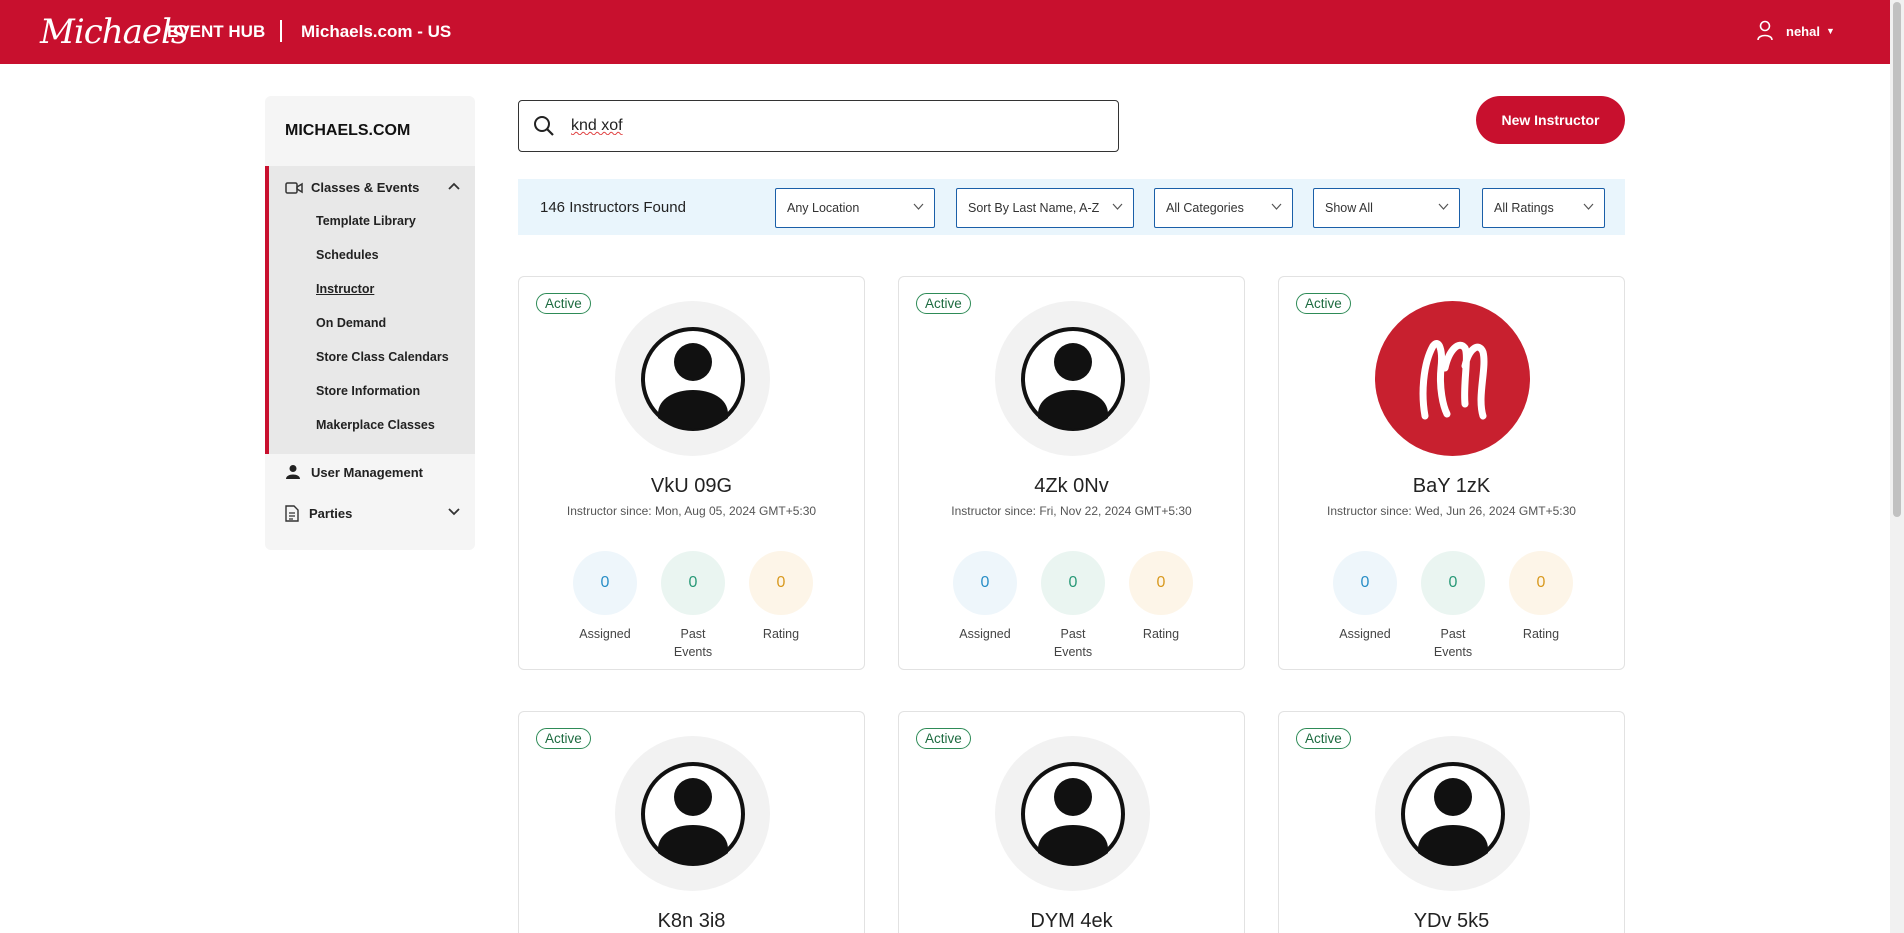  I want to click on sort-select-value: Sort By Last Name, A-Z, so click(1034, 208).